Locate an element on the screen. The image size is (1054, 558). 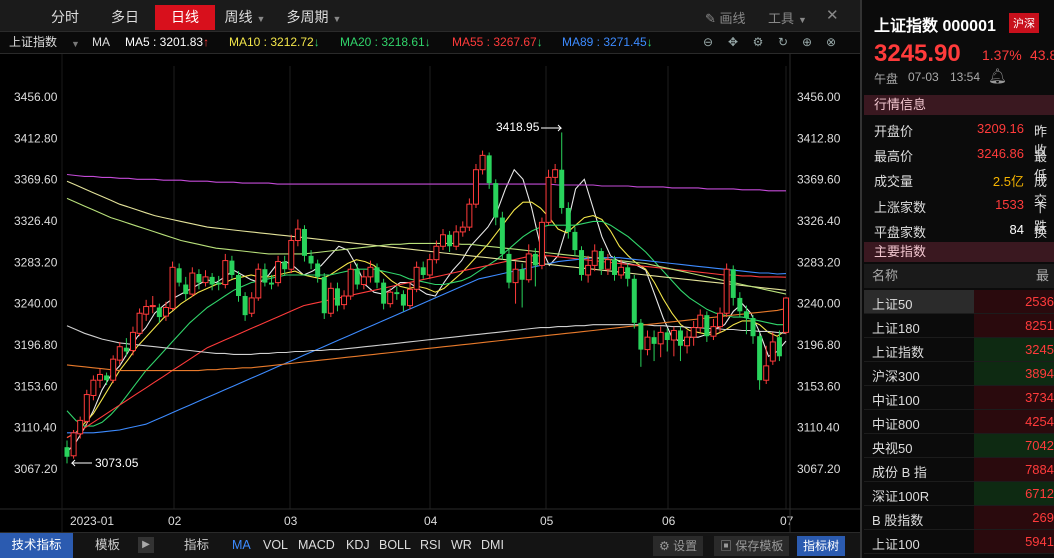
y-tick-label-left: 3067.20 is located at coordinates (36, 469).